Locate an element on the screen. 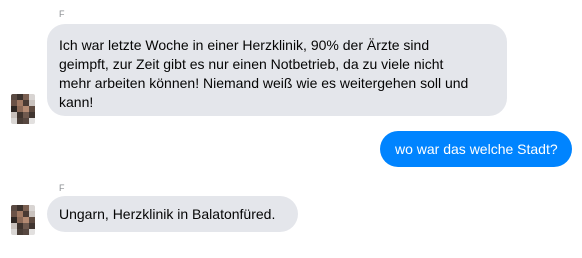 The width and height of the screenshot is (582, 258). message-bubble-incoming: Ungarn, Herzklinik in Balatonfüred. is located at coordinates (172, 214).